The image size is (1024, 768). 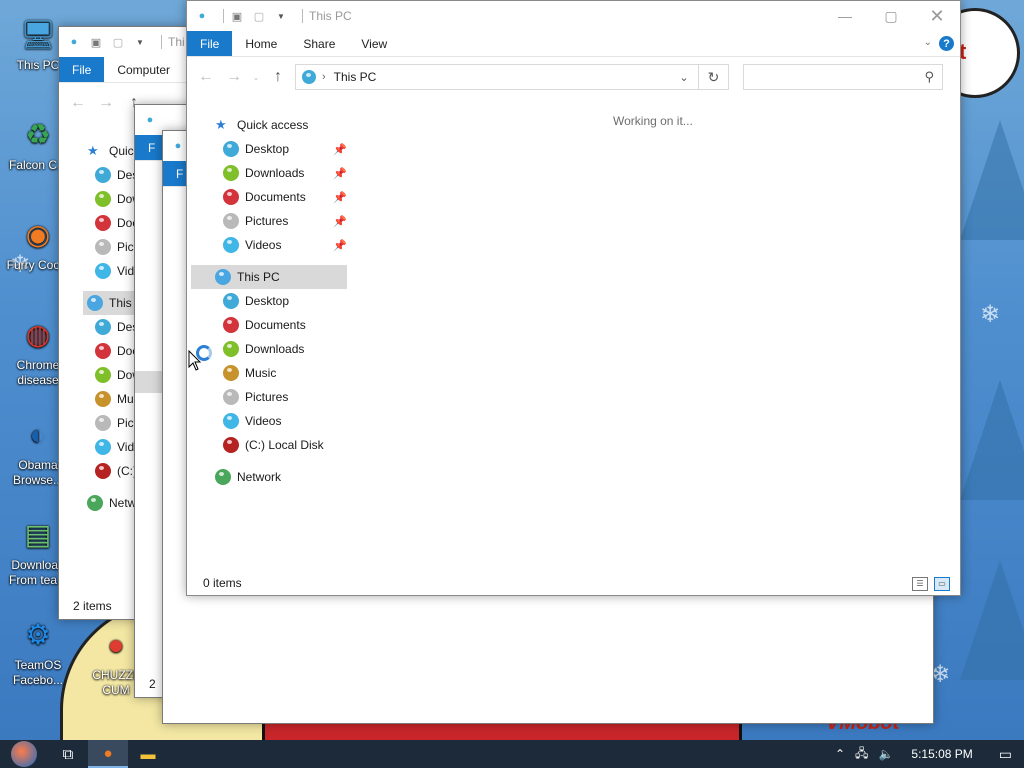 I want to click on address-text: This PC, so click(x=355, y=77).